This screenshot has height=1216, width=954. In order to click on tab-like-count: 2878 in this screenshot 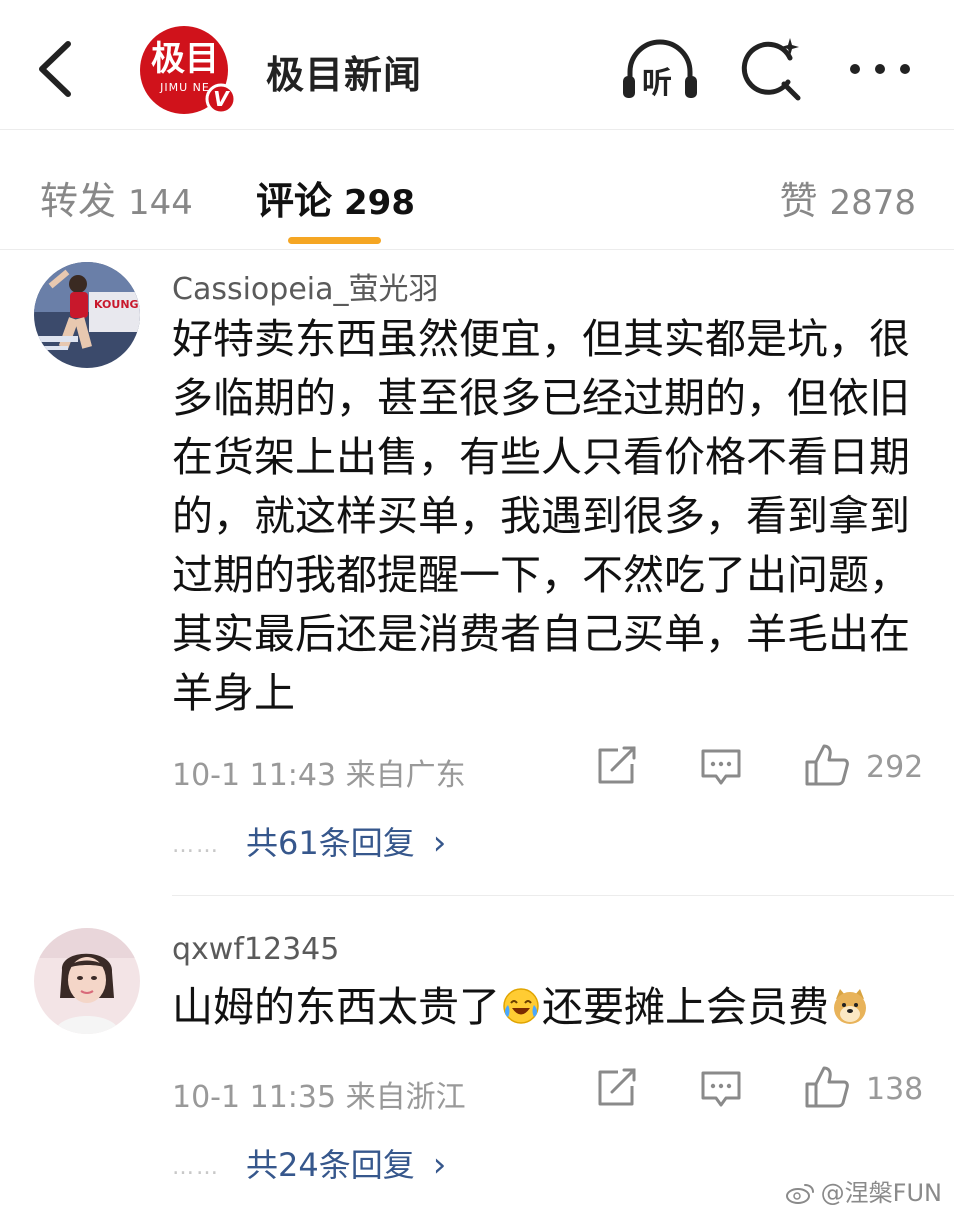, I will do `click(872, 203)`.